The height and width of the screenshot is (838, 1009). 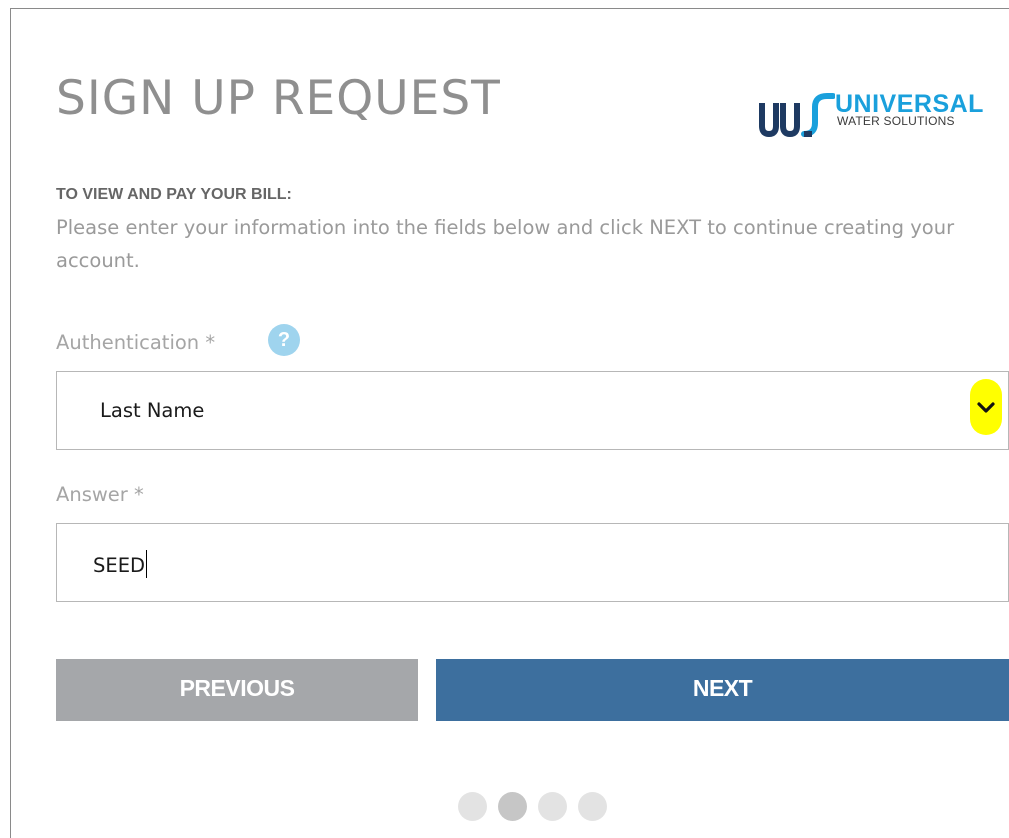 What do you see at coordinates (284, 340) in the screenshot?
I see `question-circle-icon: ?` at bounding box center [284, 340].